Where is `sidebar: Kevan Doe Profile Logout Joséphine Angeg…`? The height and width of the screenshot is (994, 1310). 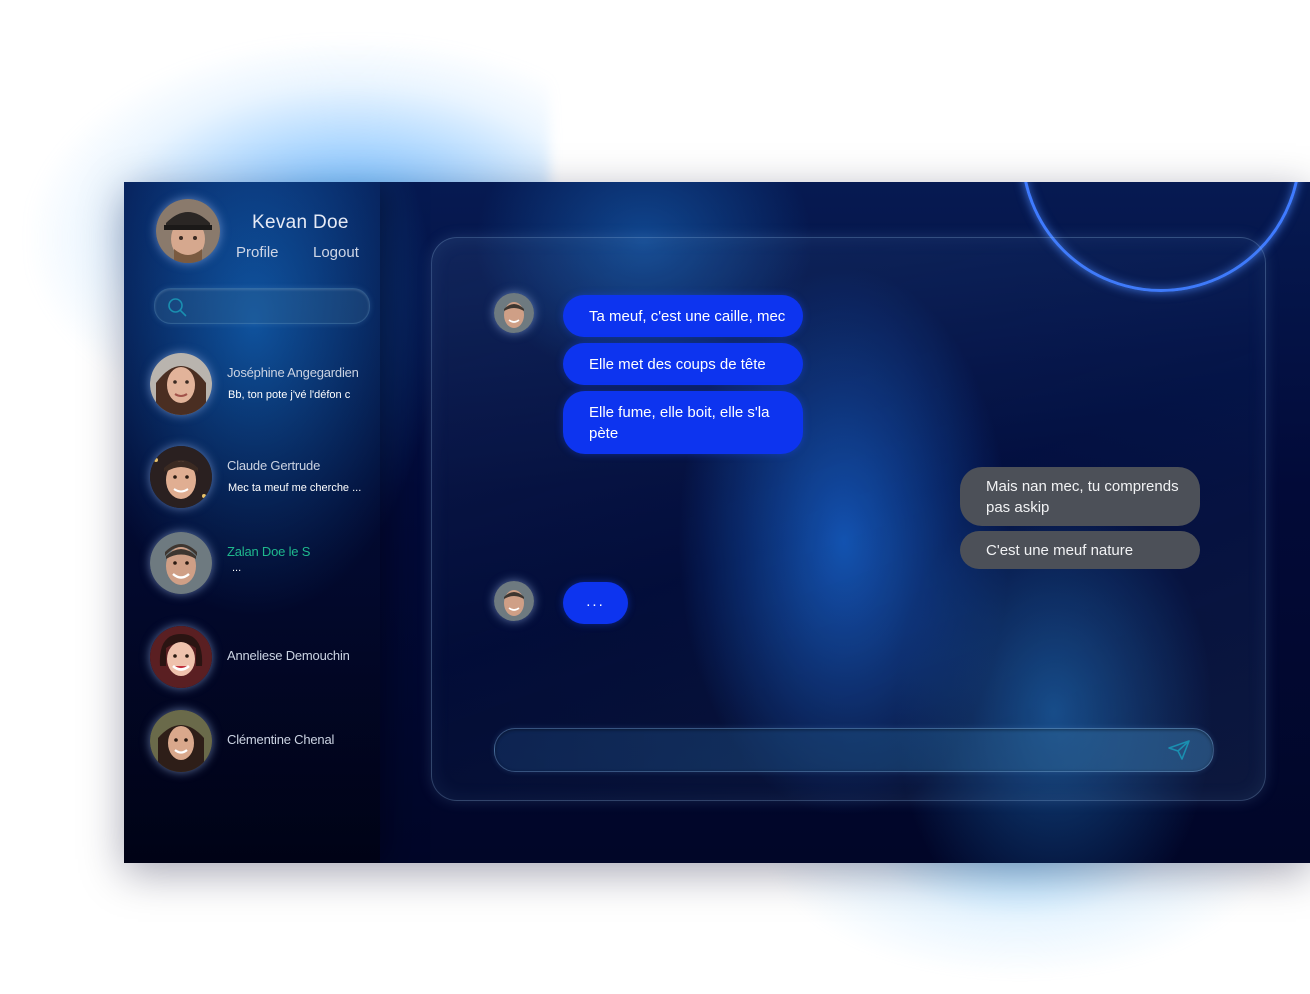 sidebar: Kevan Doe Profile Logout Joséphine Angeg… is located at coordinates (252, 522).